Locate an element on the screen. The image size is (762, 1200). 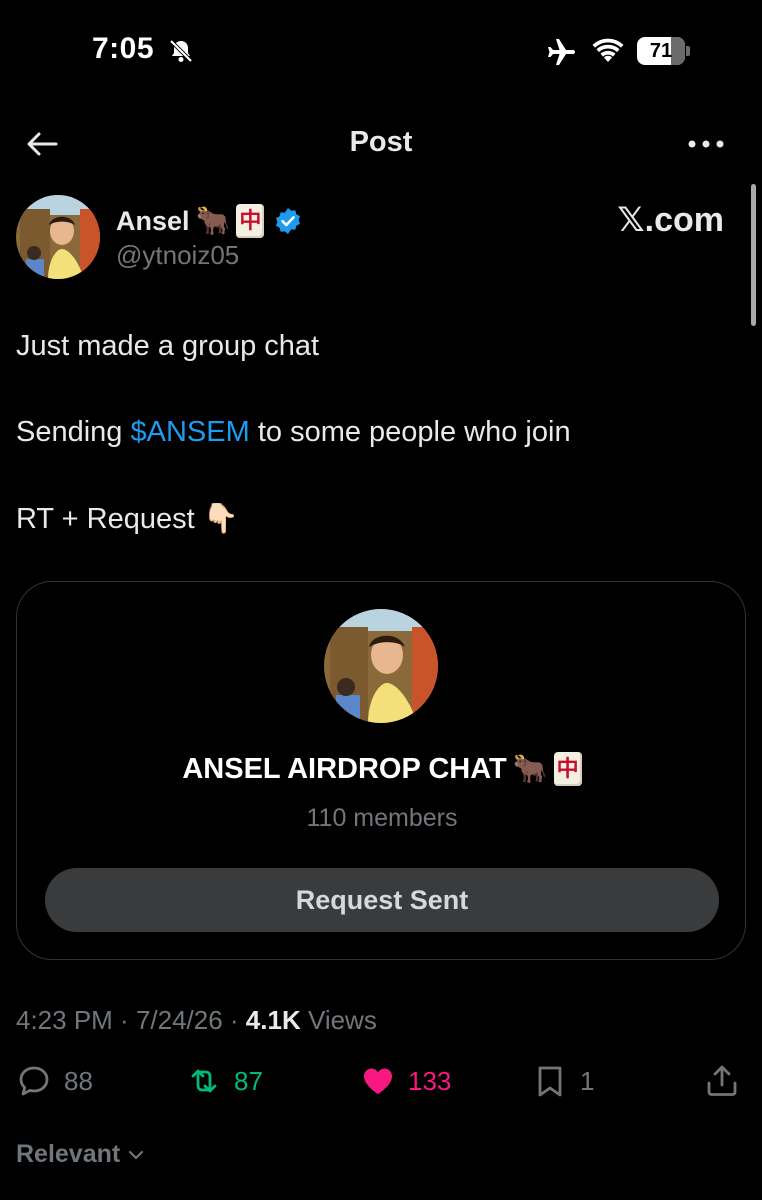
bell-slash-icon is located at coordinates (181, 51).